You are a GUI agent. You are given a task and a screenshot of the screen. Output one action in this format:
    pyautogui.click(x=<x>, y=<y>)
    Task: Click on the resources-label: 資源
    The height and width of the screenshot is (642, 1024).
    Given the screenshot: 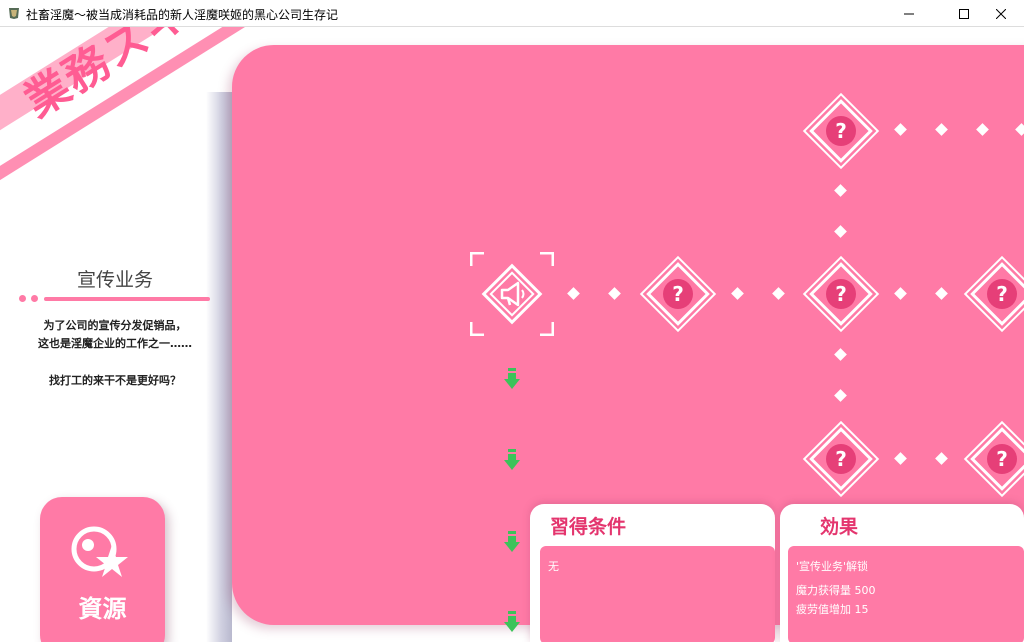 What is the action you would take?
    pyautogui.click(x=102, y=609)
    